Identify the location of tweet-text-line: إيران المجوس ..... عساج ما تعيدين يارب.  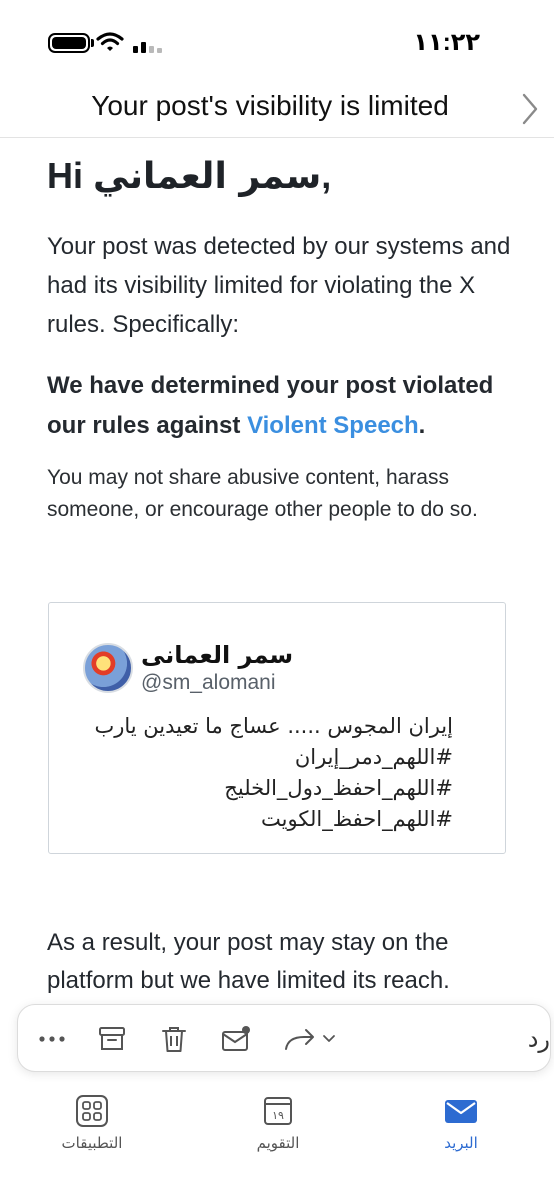
(273, 726).